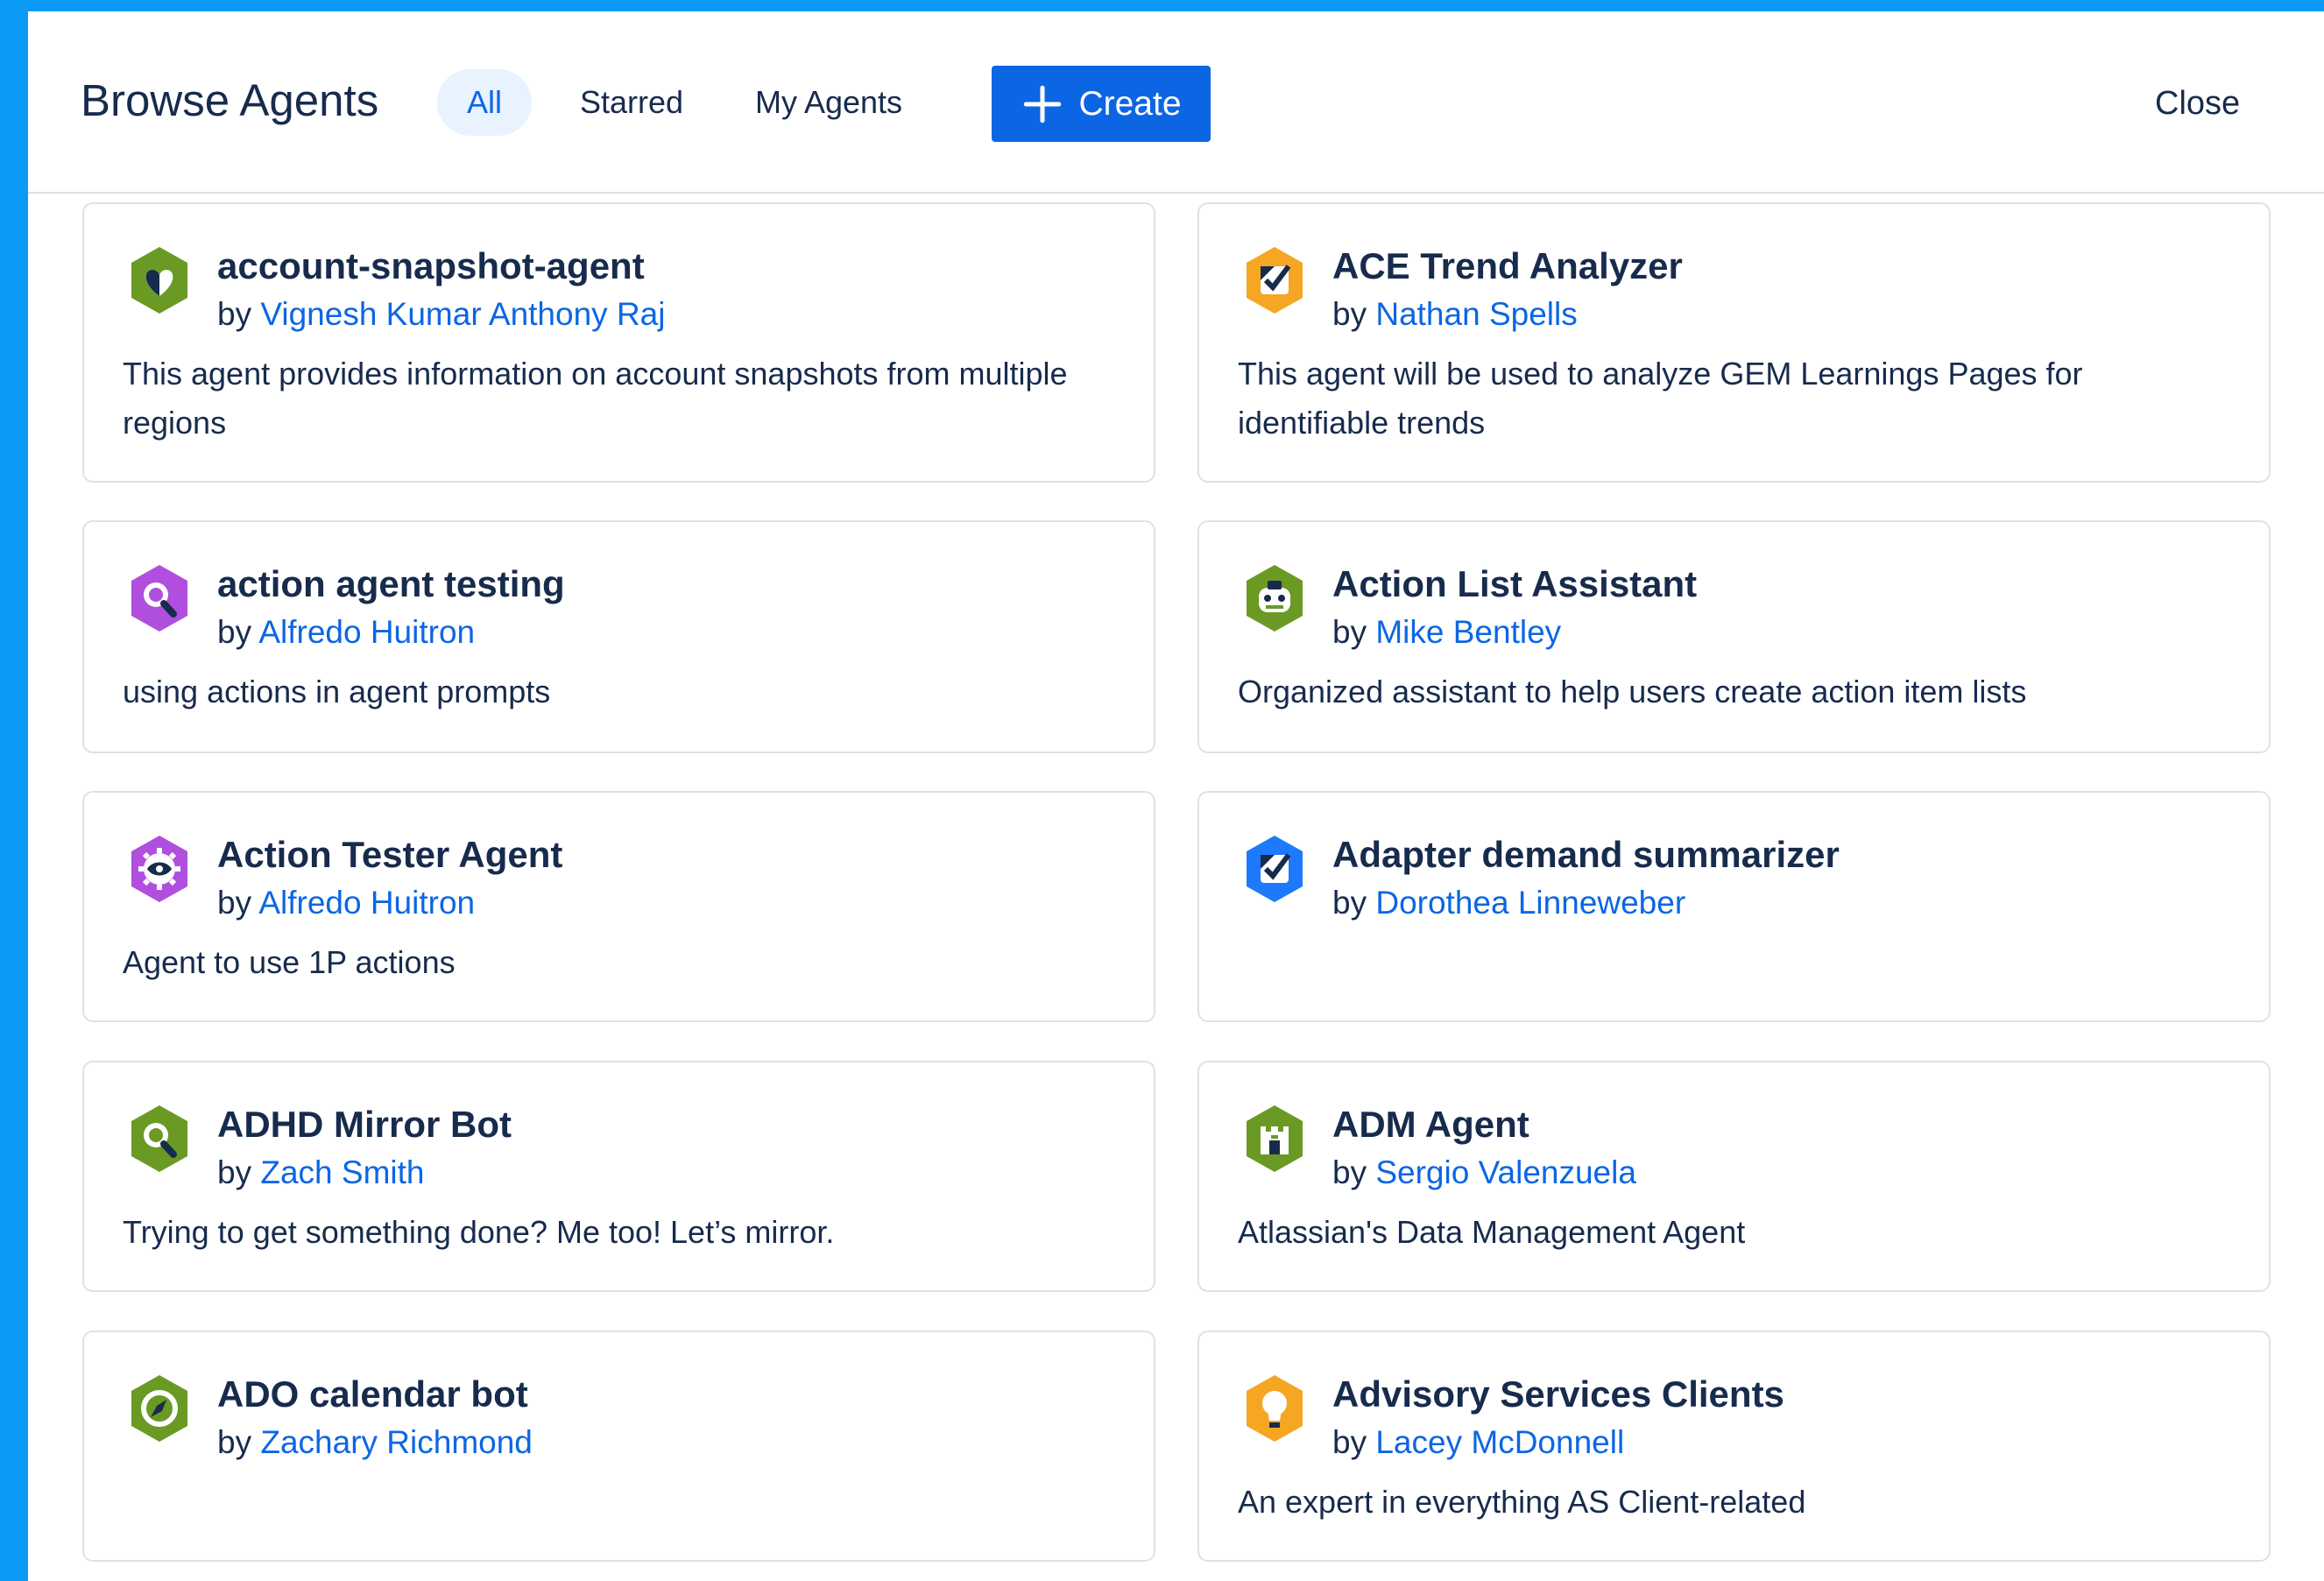  Describe the element at coordinates (1586, 854) in the screenshot. I see `agent-name: Adapter demand summarizer` at that location.